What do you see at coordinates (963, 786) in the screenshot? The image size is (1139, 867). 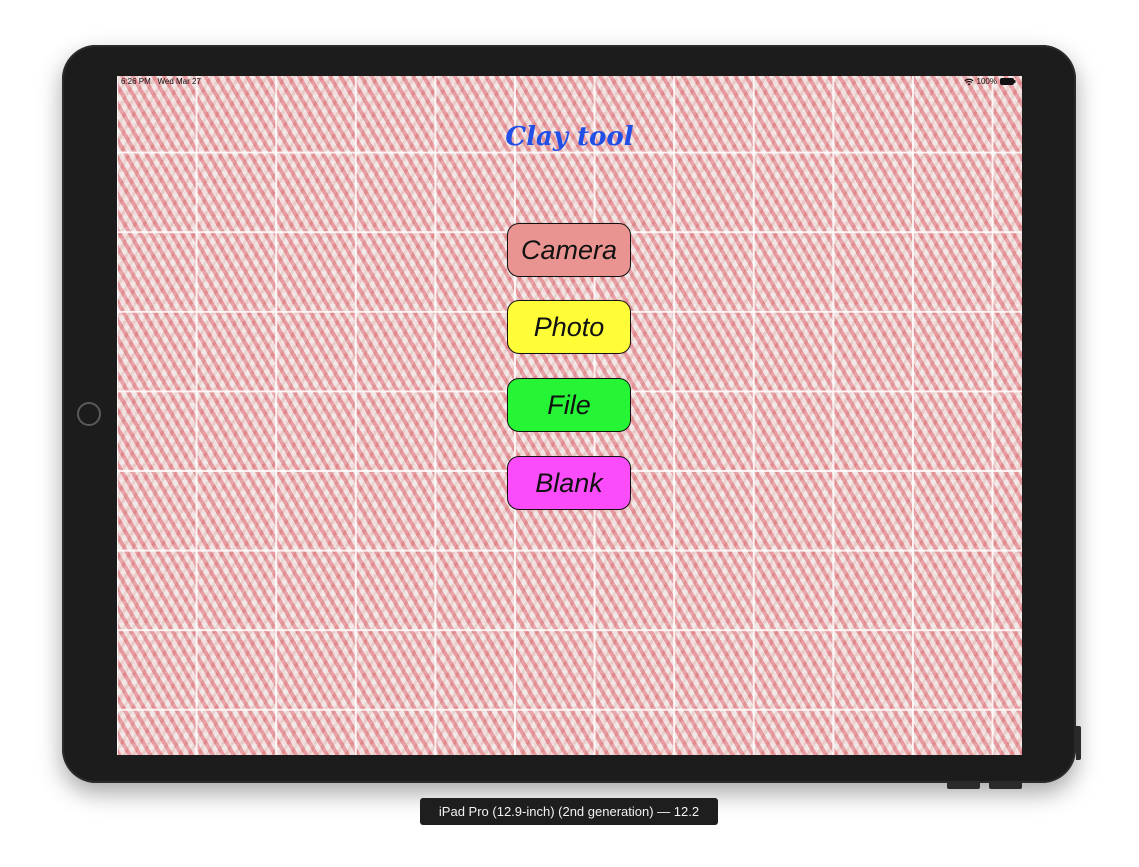 I see `volume-up-button` at bounding box center [963, 786].